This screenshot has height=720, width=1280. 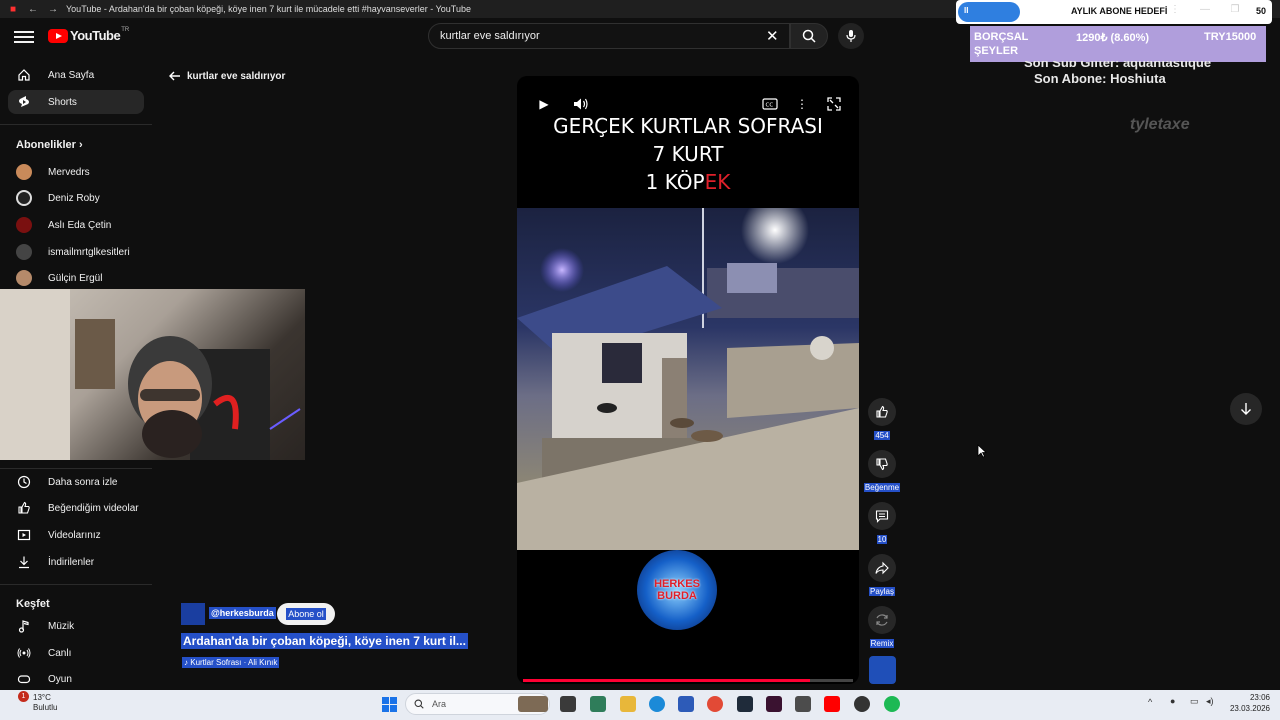 What do you see at coordinates (1244, 703) in the screenshot?
I see `system-clock: 23:06 23.03.2026` at bounding box center [1244, 703].